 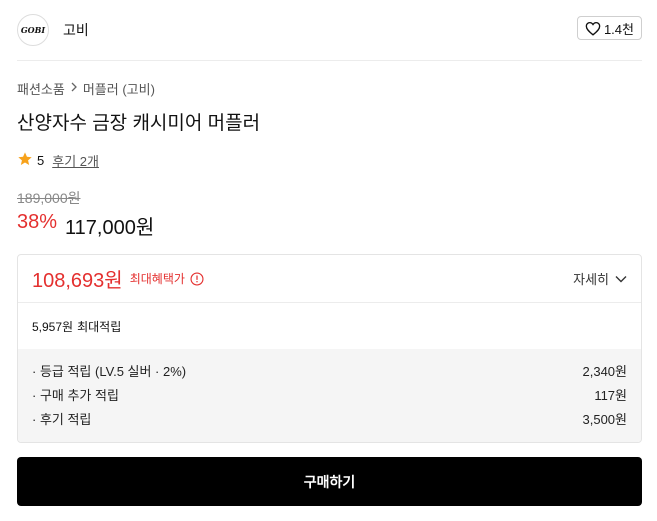 What do you see at coordinates (139, 123) in the screenshot?
I see `product-title: 산양자수 금장 캐시미어 머플러` at bounding box center [139, 123].